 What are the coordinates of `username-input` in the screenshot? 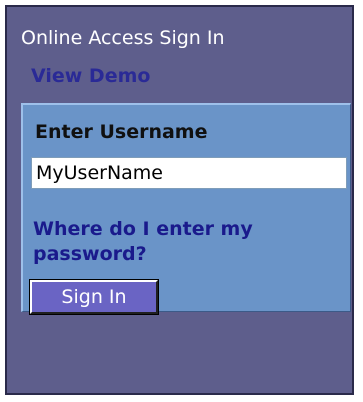 It's located at (189, 173).